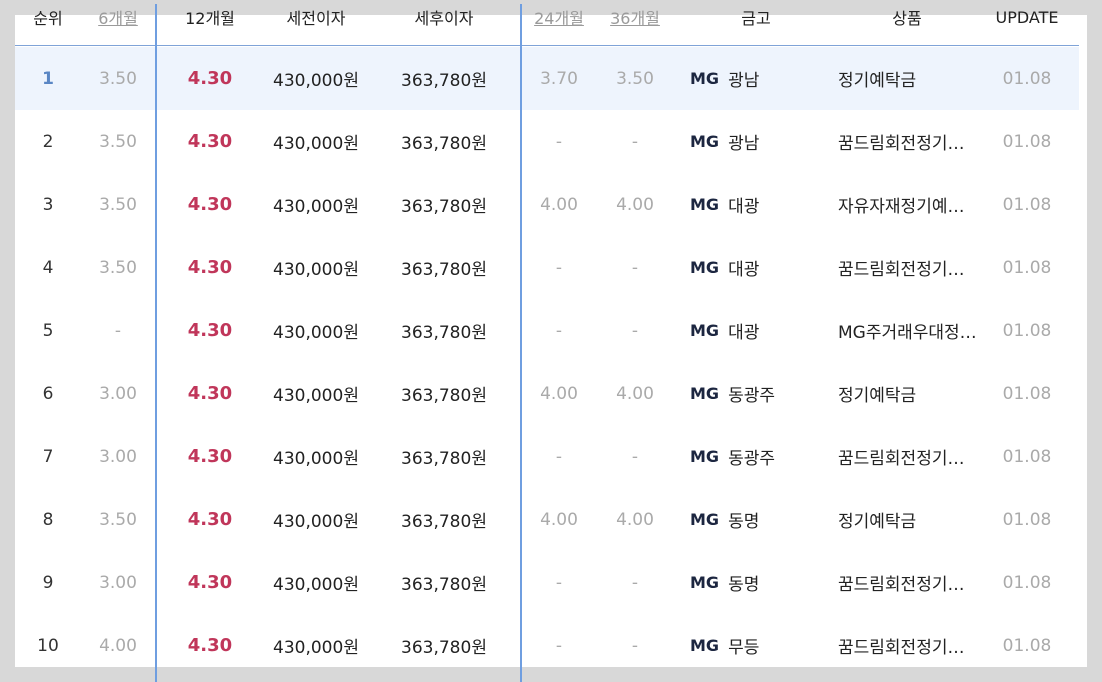  What do you see at coordinates (744, 522) in the screenshot?
I see `bank-name: 동명` at bounding box center [744, 522].